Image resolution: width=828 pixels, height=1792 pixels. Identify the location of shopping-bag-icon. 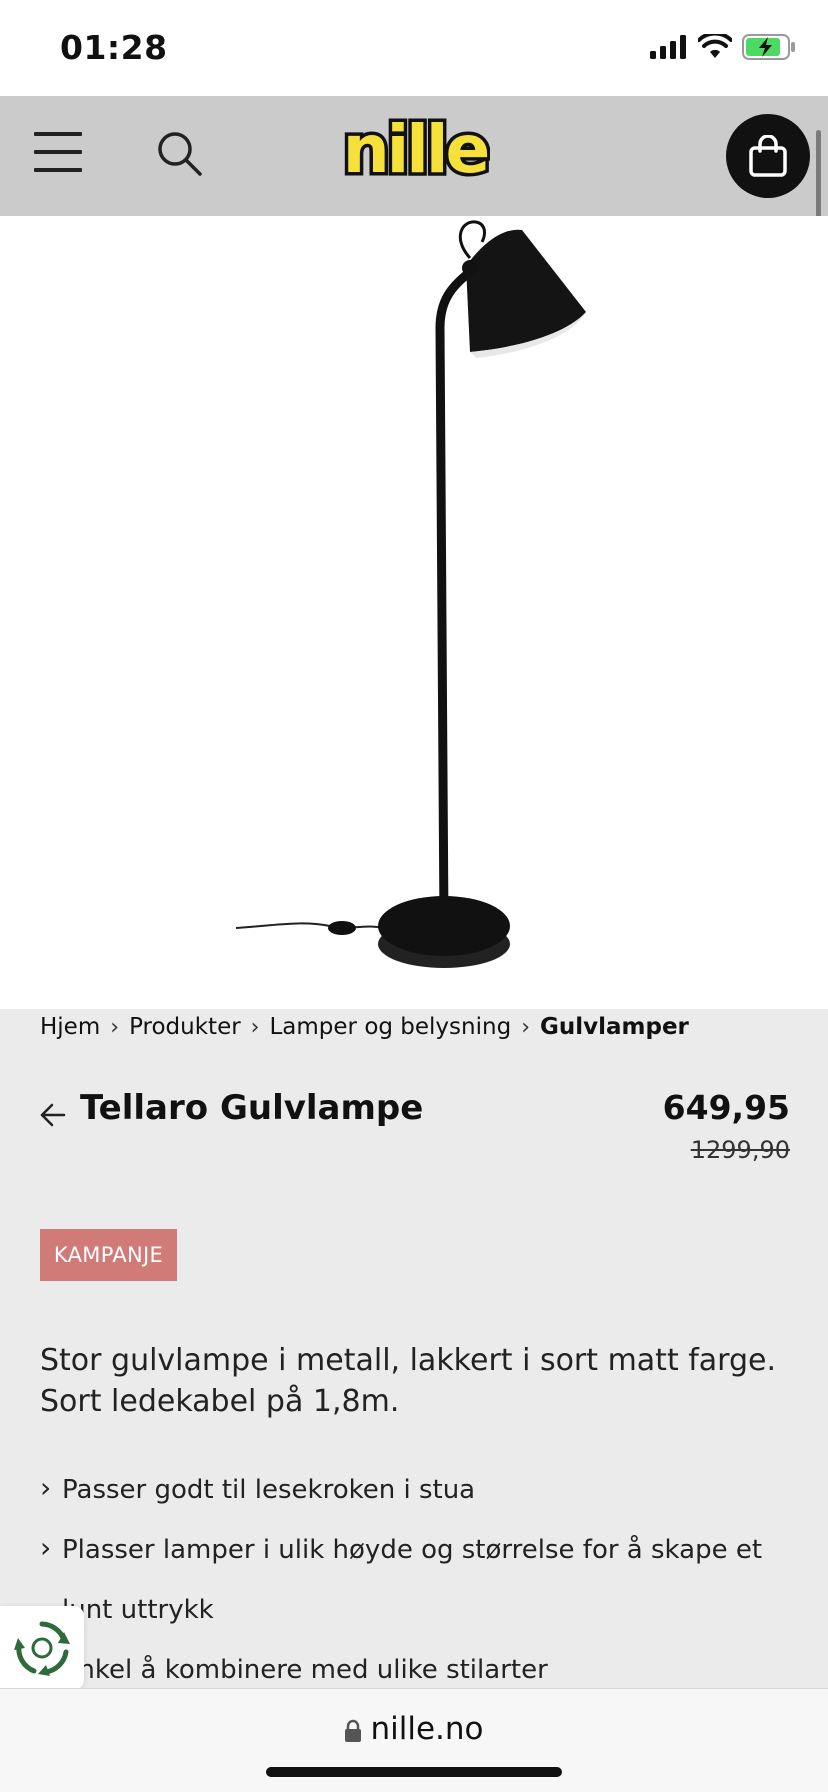
(768, 156).